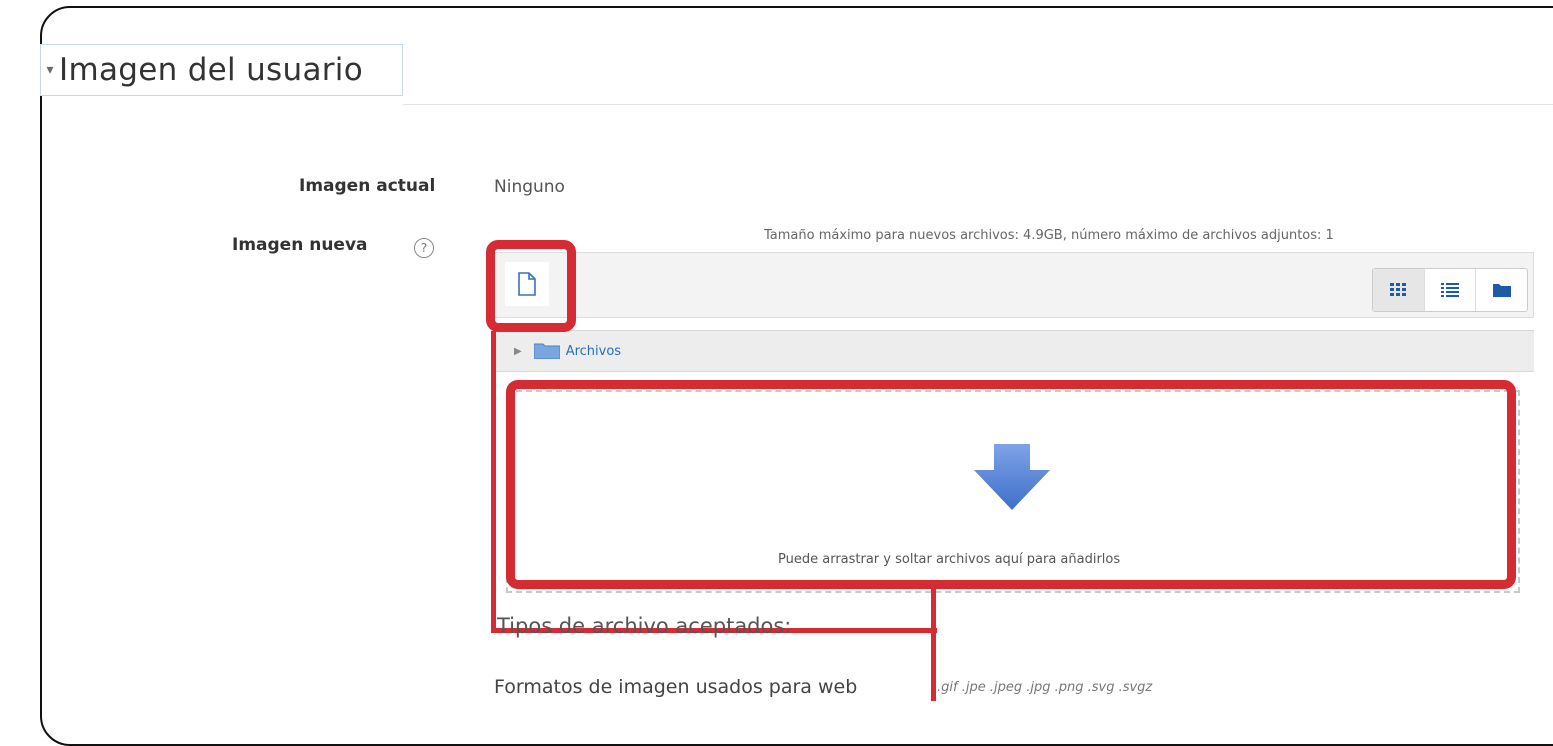 Image resolution: width=1553 pixels, height=746 pixels. Describe the element at coordinates (518, 351) in the screenshot. I see `expand-caret-icon: ▶` at that location.